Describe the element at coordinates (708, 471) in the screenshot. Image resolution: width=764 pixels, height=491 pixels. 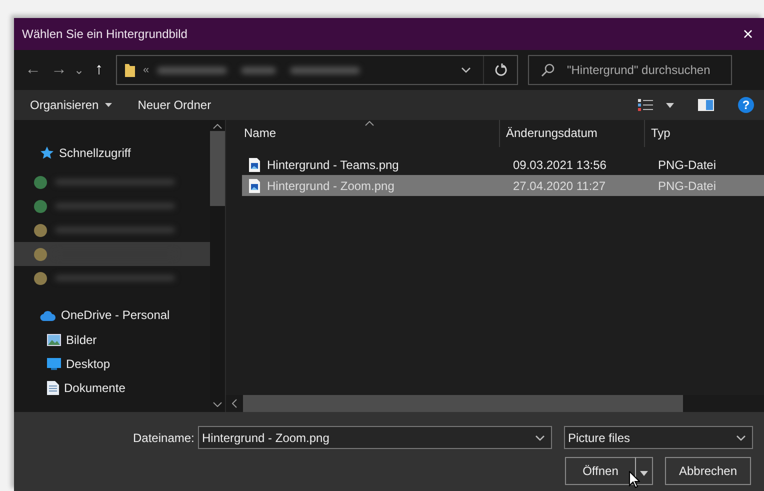
I see `cancel-button: Abbrechen` at that location.